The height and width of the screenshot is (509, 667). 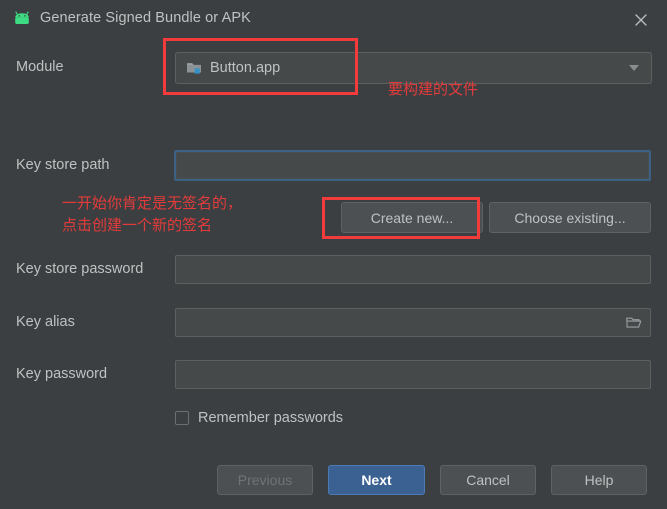 What do you see at coordinates (265, 480) in the screenshot?
I see `previous-button: Previous` at bounding box center [265, 480].